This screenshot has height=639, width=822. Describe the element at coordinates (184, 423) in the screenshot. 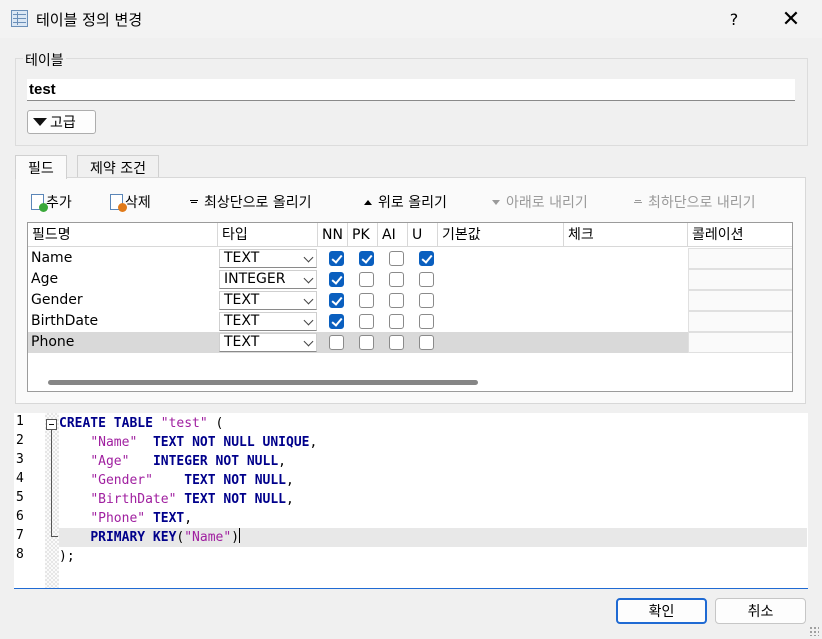

I see `sql-string: "test"` at that location.